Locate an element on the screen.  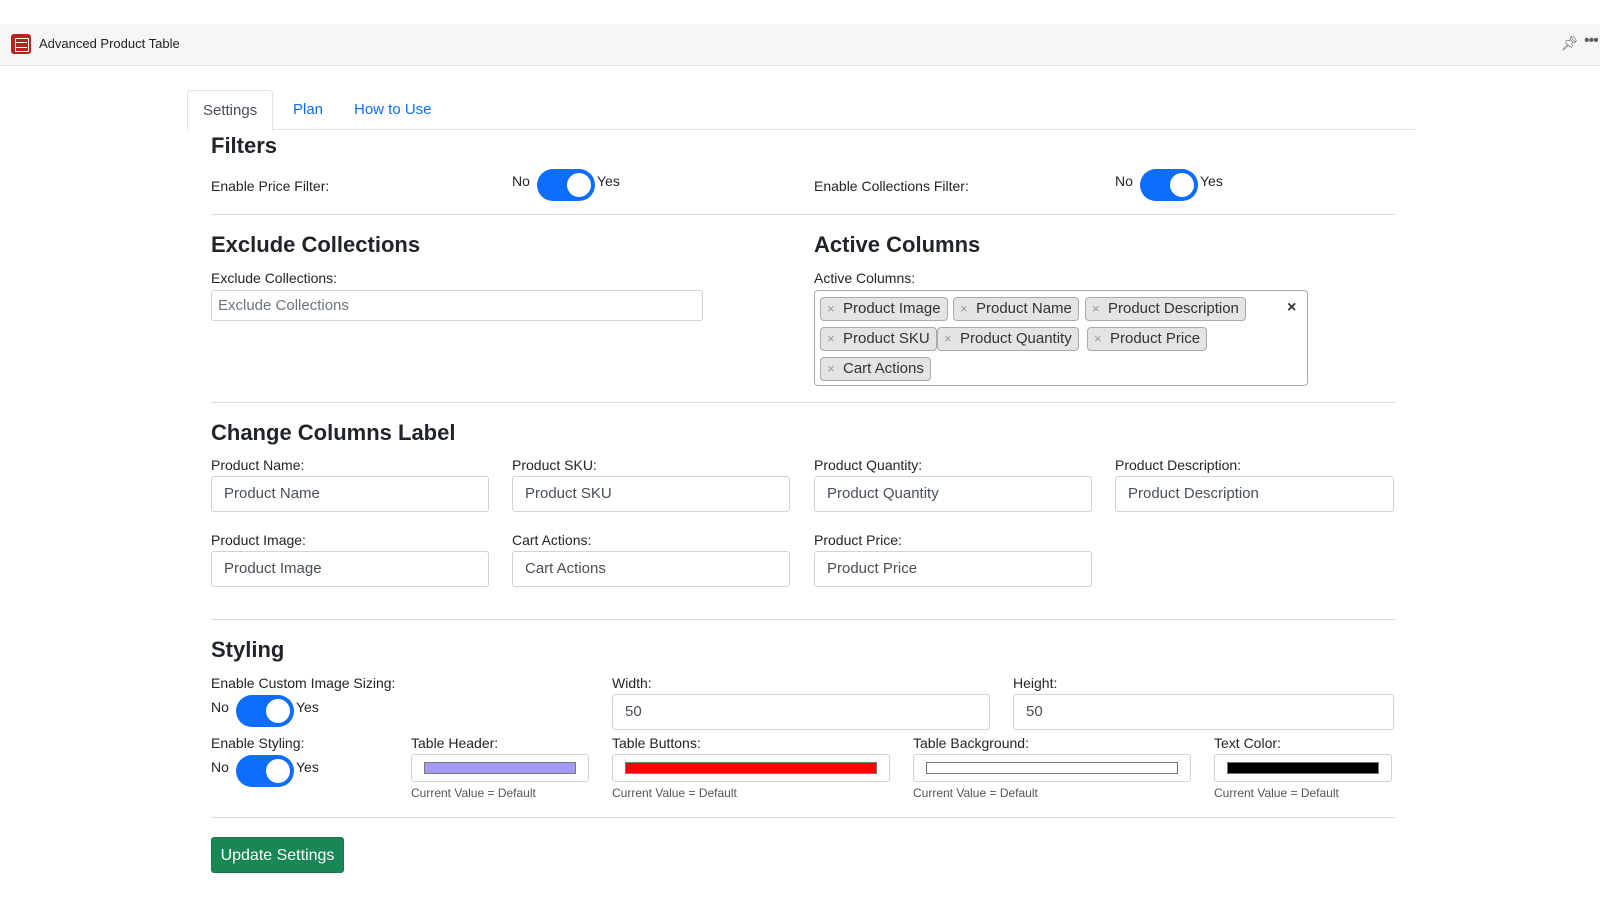
product-description-input: Product Description is located at coordinates (1254, 494).